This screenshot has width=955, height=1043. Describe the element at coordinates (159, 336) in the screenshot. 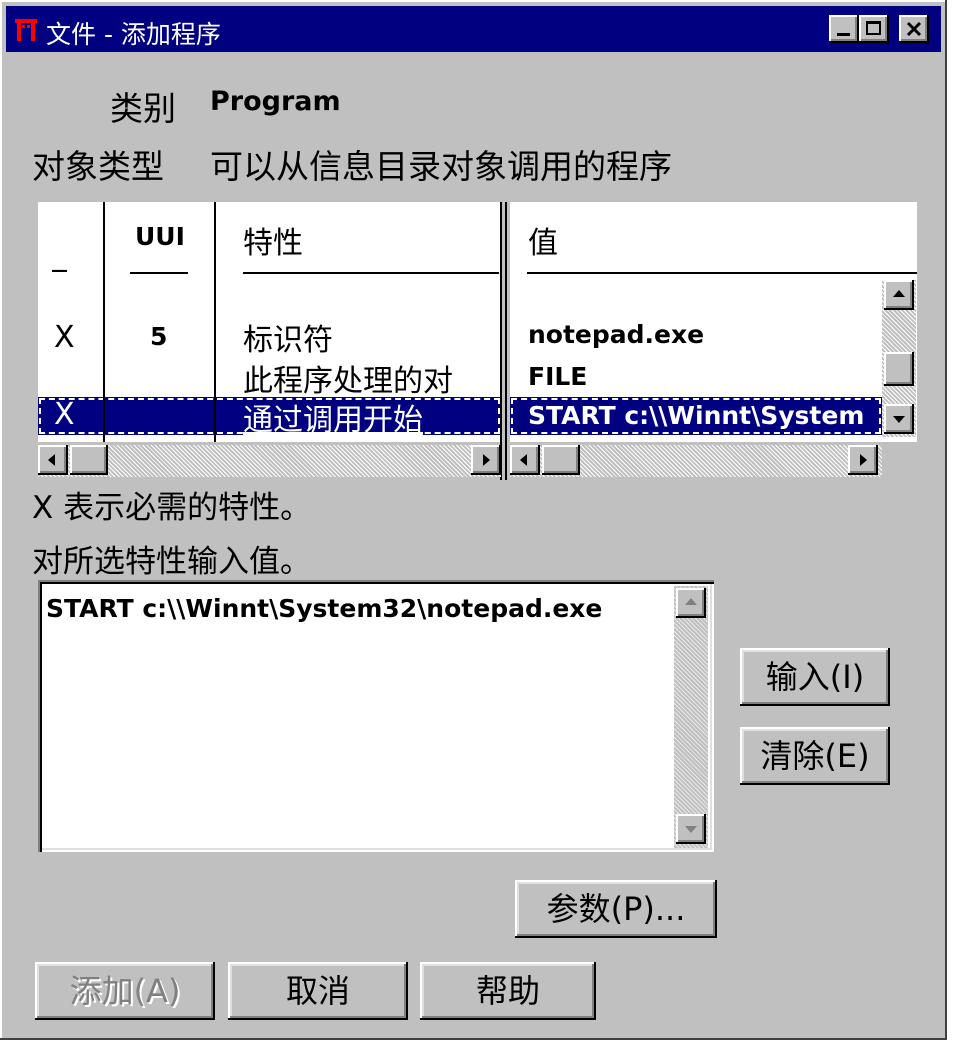

I see `row-uui: 5` at that location.